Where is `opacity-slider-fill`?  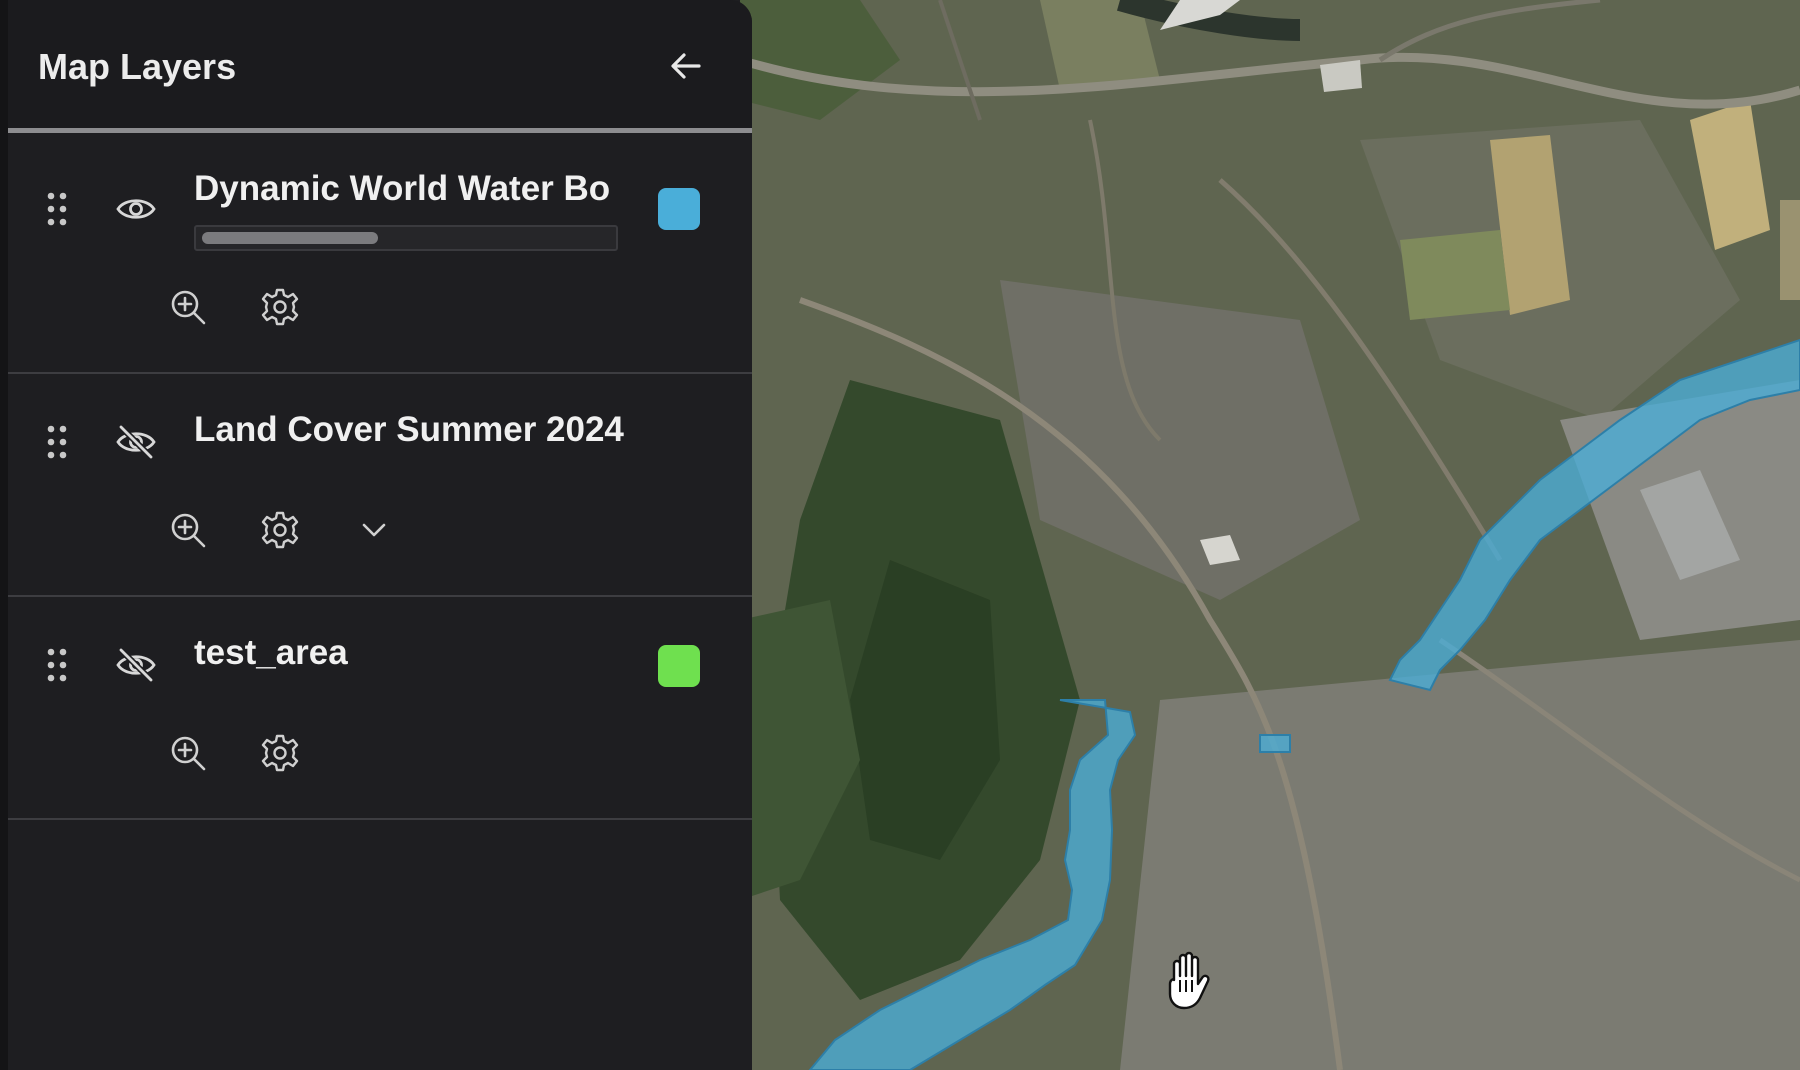
opacity-slider-fill is located at coordinates (290, 238).